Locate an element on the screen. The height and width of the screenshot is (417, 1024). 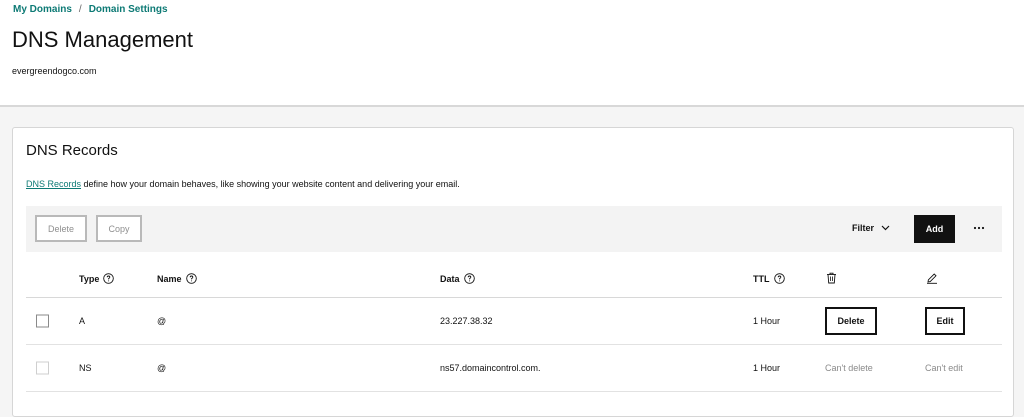
column-header-type: Type is located at coordinates (97, 278).